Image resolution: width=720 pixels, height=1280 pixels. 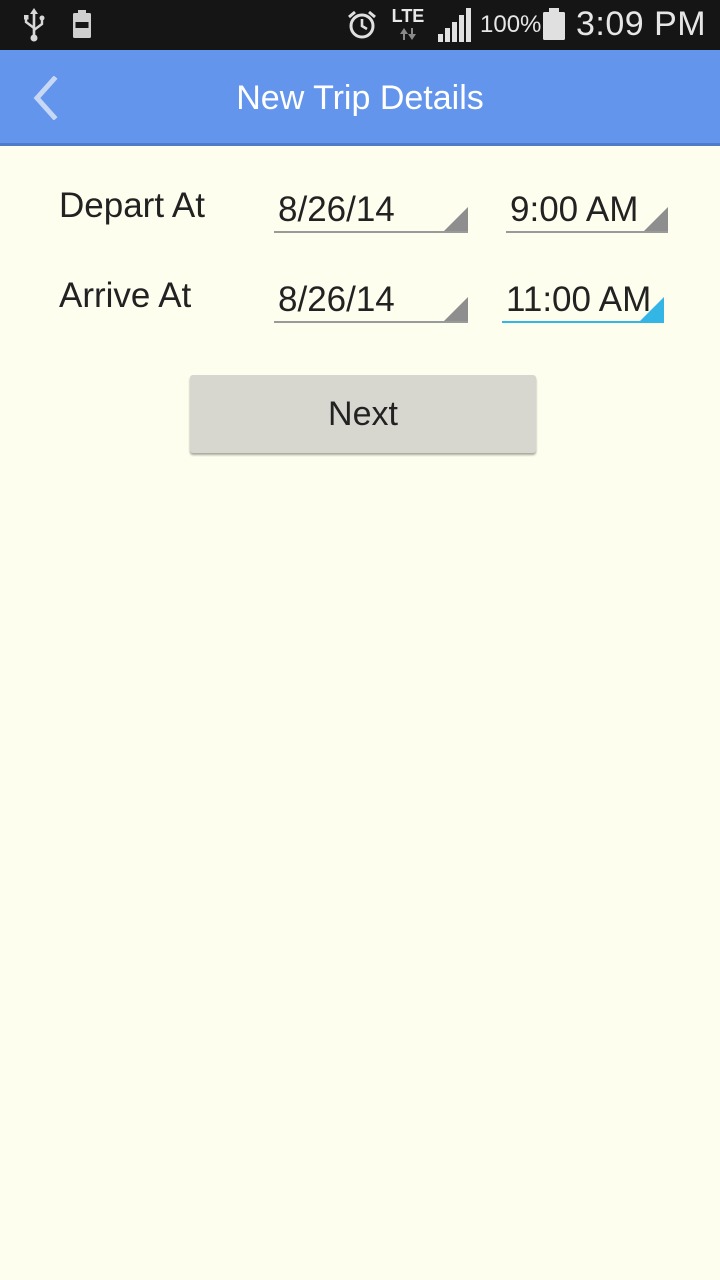 I want to click on page-title: New Trip Details, so click(x=360, y=98).